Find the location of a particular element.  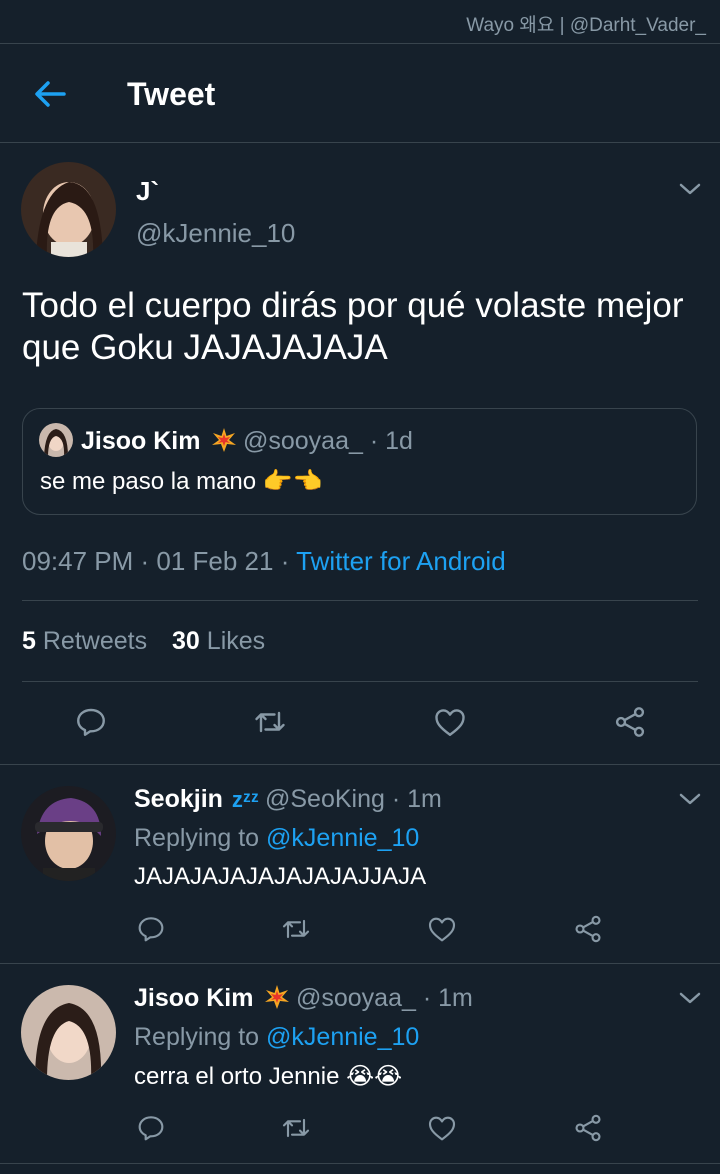

reply-2-handle: @sooyaa_ · 1m is located at coordinates (384, 998).